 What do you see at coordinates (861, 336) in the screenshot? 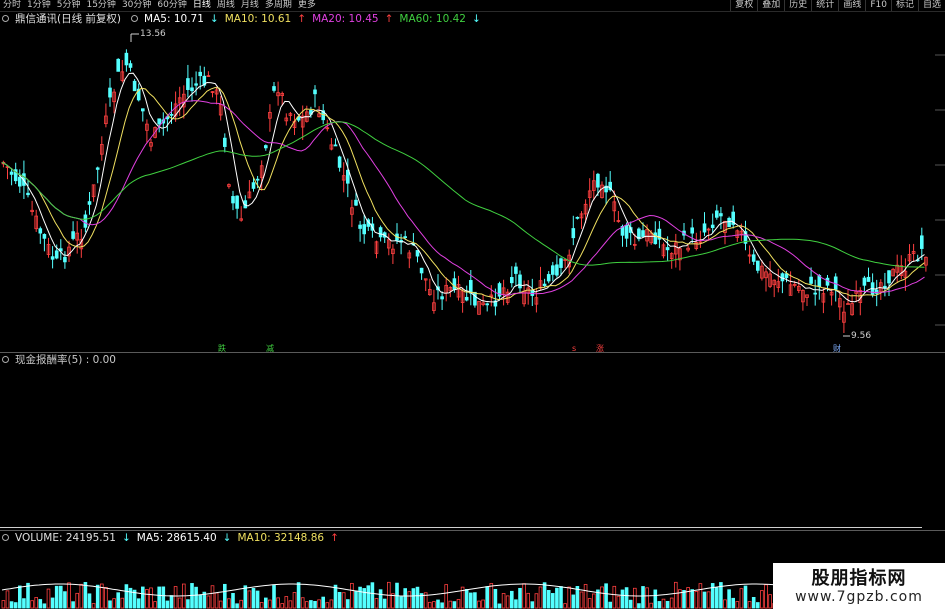
I see `low-price-label: 9.56` at bounding box center [861, 336].